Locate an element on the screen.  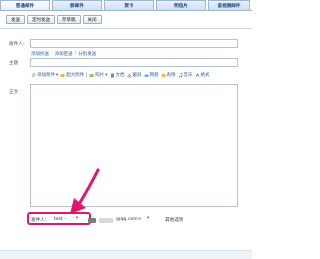
add-attachment-label: 添加附件 is located at coordinates (46, 75).